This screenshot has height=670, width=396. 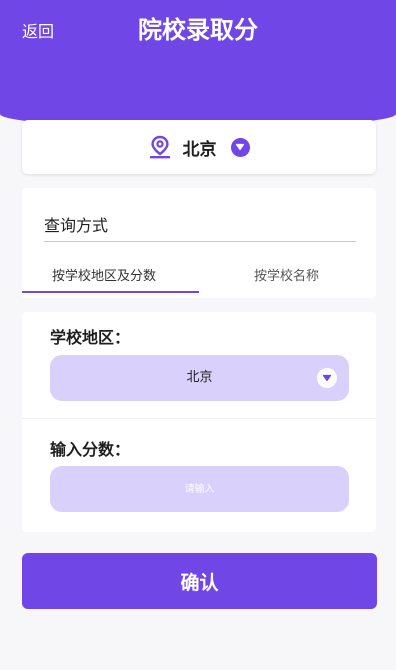 What do you see at coordinates (76, 225) in the screenshot?
I see `query-mode-title: 查询方式` at bounding box center [76, 225].